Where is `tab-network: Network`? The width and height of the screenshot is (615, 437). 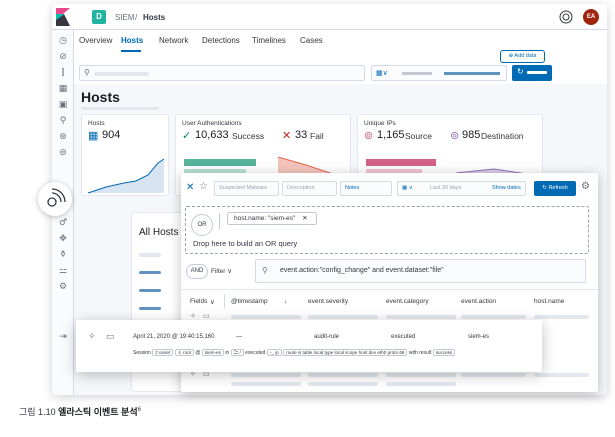 tab-network: Network is located at coordinates (173, 40).